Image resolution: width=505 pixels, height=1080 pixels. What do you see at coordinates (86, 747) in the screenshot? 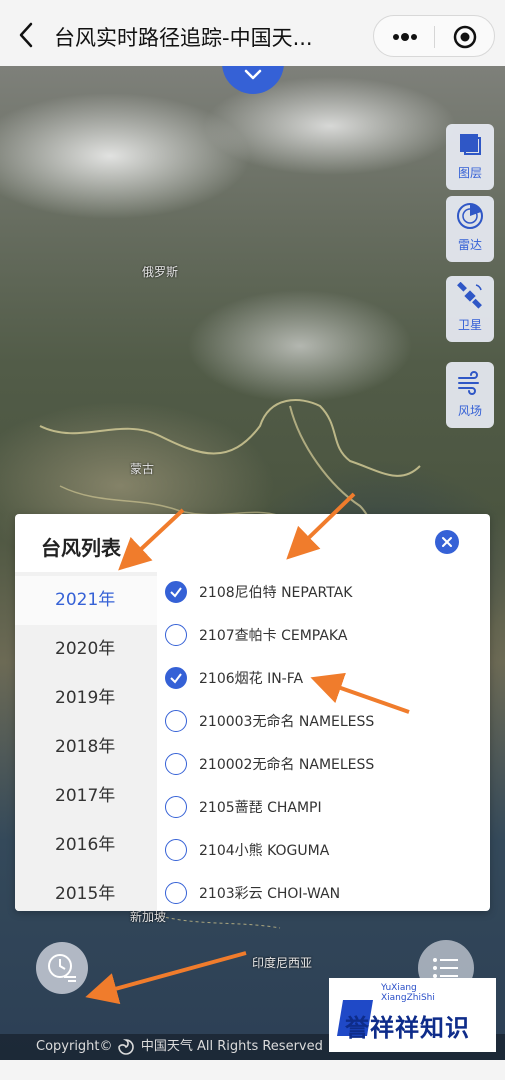
I see `year-item-2018: 2018年` at bounding box center [86, 747].